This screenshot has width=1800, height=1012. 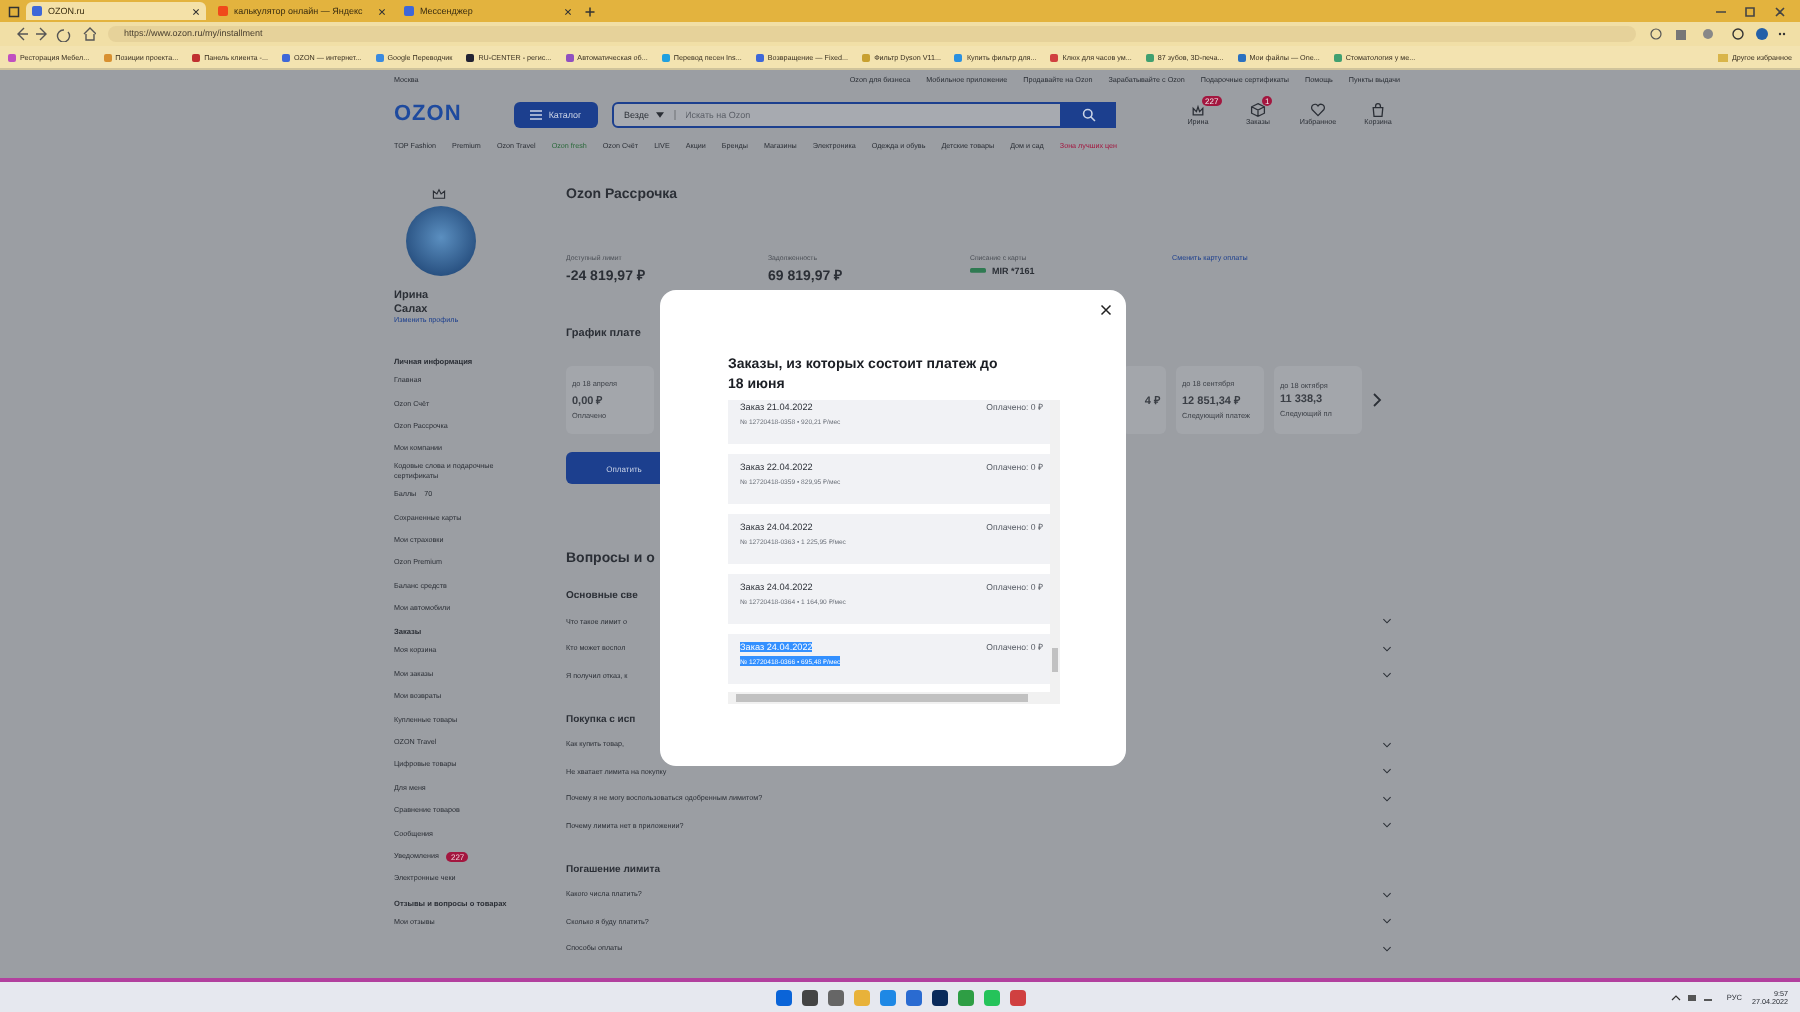 What do you see at coordinates (1378, 110) in the screenshot?
I see `bag-icon` at bounding box center [1378, 110].